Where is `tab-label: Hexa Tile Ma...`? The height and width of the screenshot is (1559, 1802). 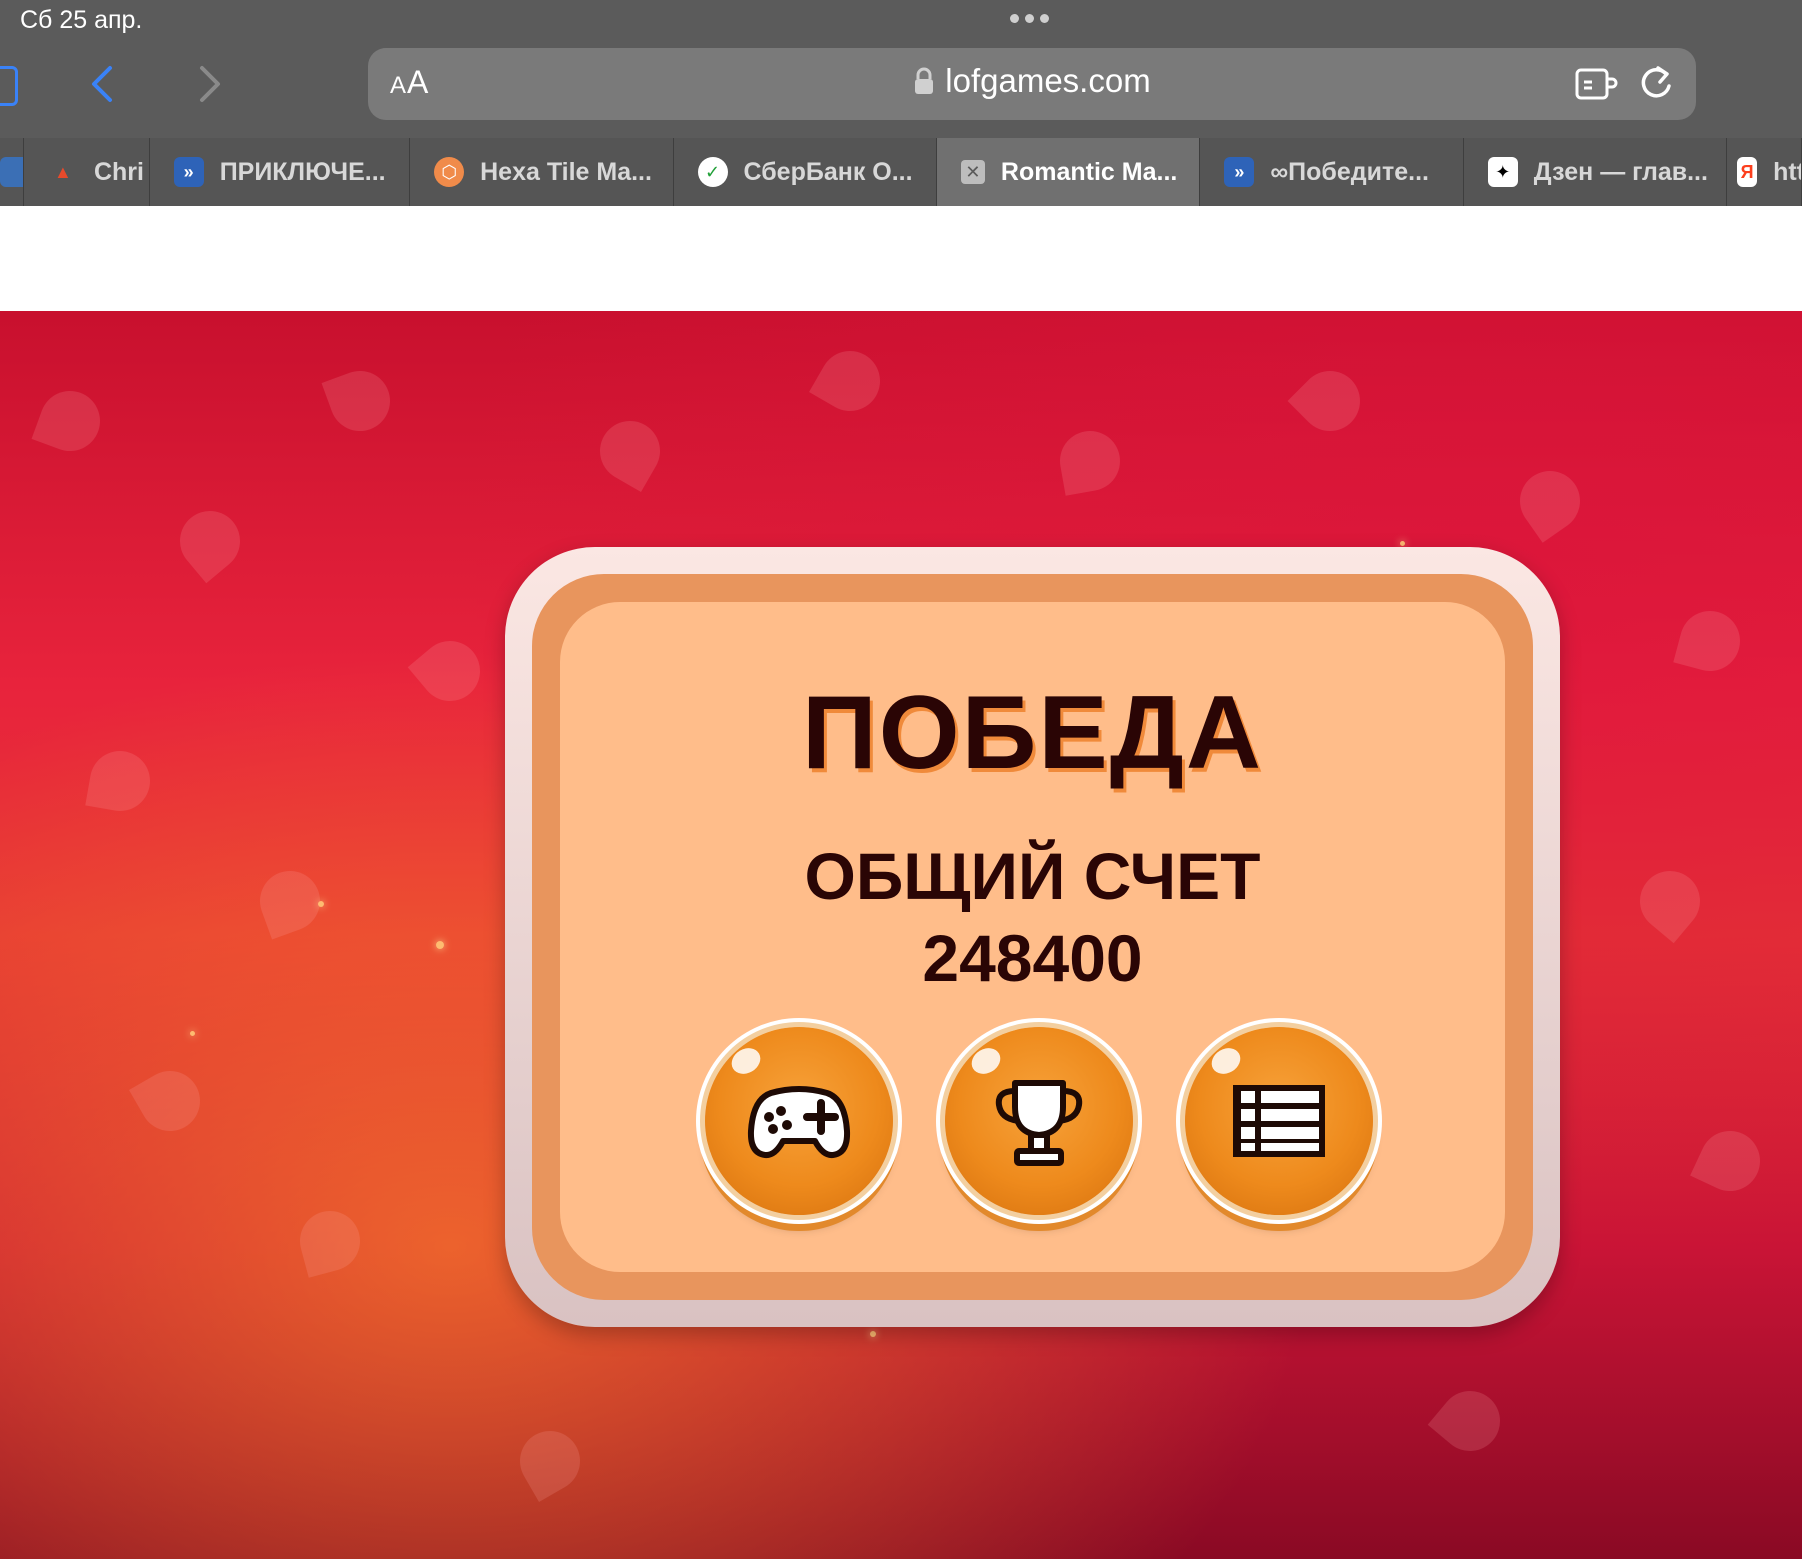
tab-label: Hexa Tile Ma... is located at coordinates (566, 171).